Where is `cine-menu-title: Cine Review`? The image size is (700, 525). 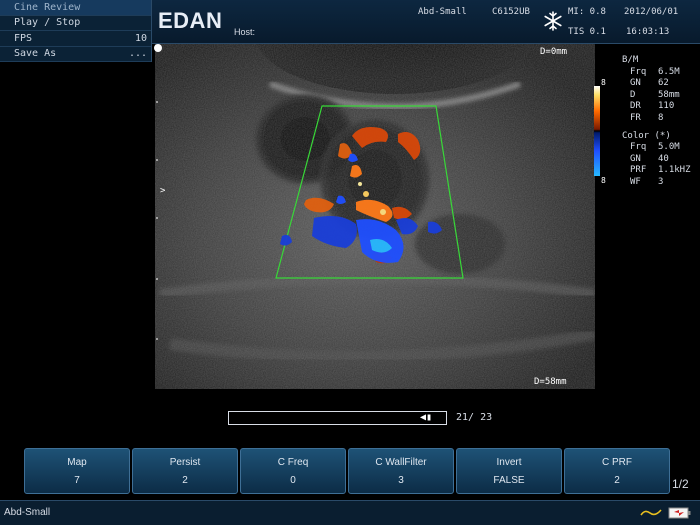
cine-menu-title: Cine Review is located at coordinates (75, 8).